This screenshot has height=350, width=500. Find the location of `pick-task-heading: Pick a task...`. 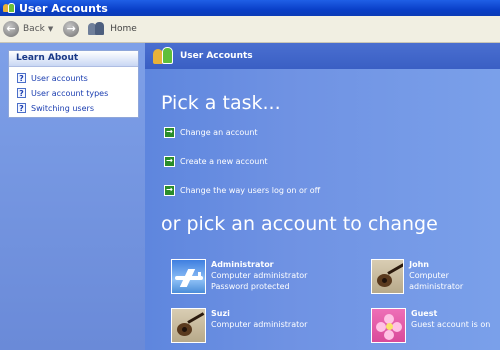

pick-task-heading: Pick a task... is located at coordinates (221, 103).